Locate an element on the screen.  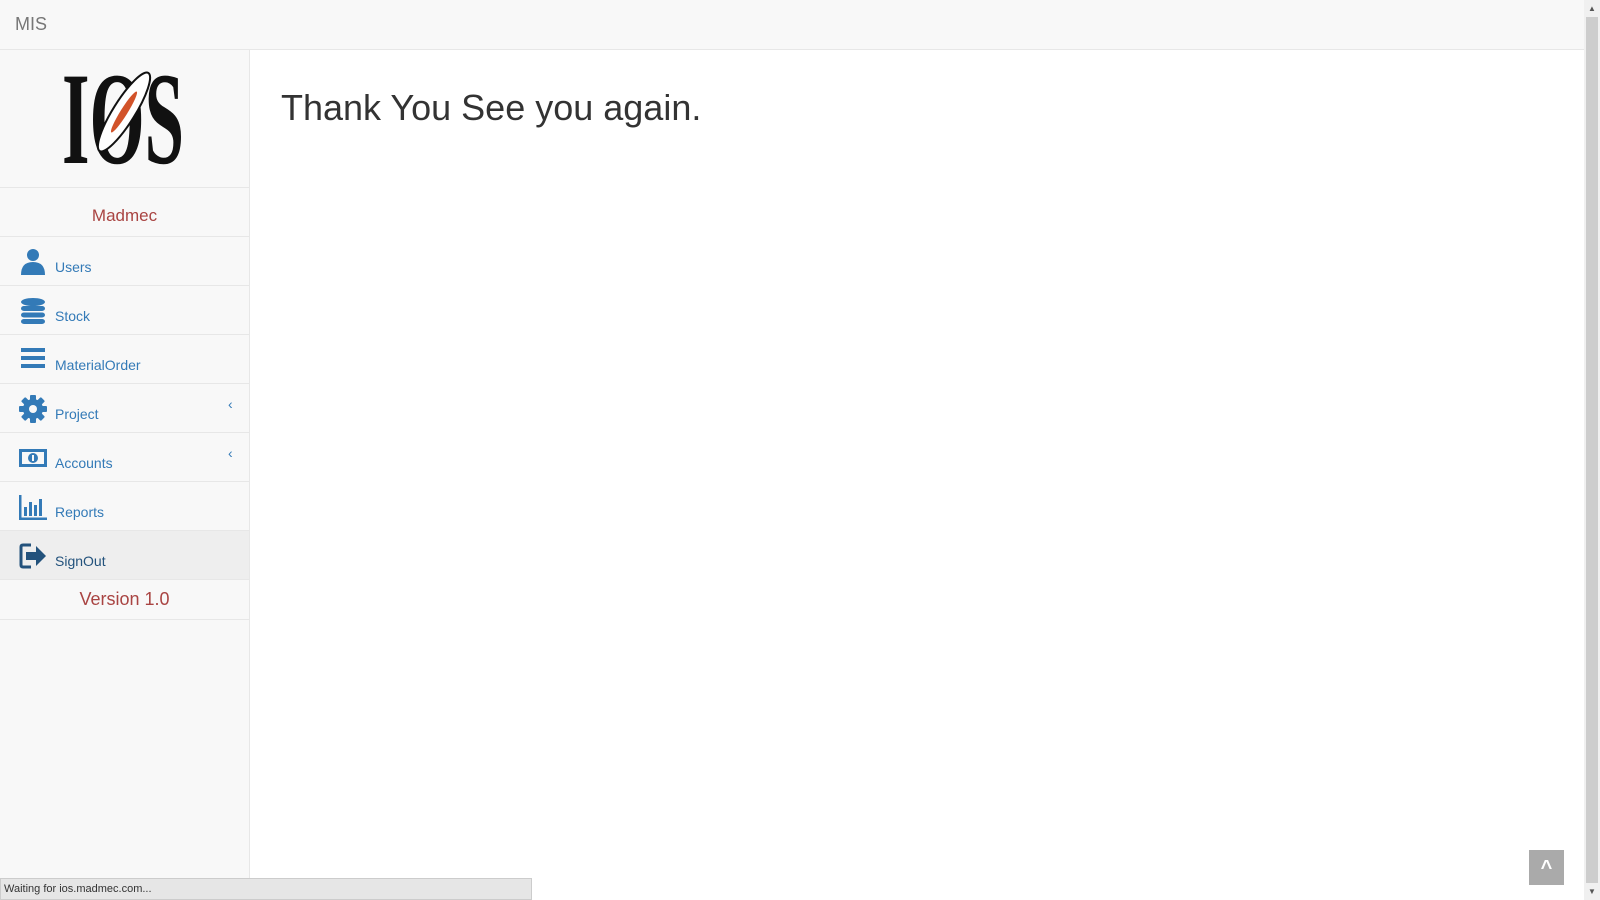
sidebar-item-label: Accounts is located at coordinates (84, 463).